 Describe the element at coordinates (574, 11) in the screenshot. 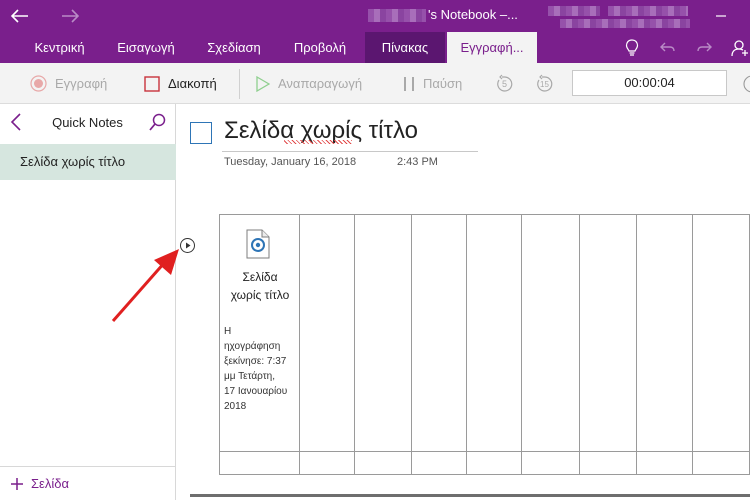

I see `redacted-account-line1` at that location.